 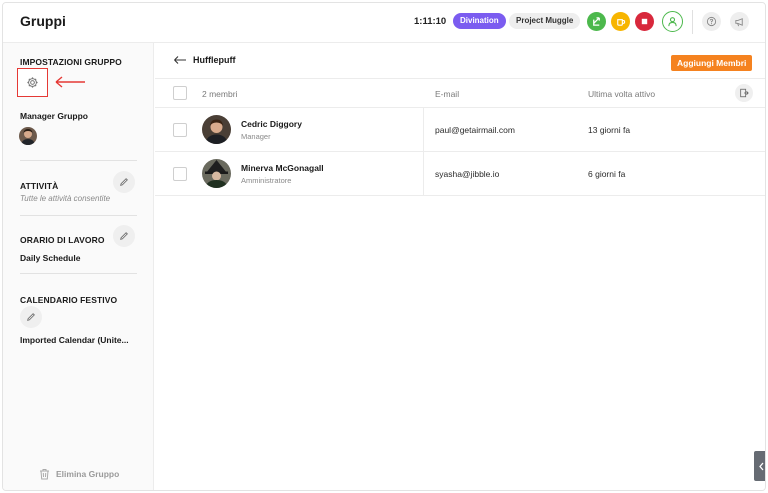 I want to click on stop-timer-button, so click(x=644, y=21).